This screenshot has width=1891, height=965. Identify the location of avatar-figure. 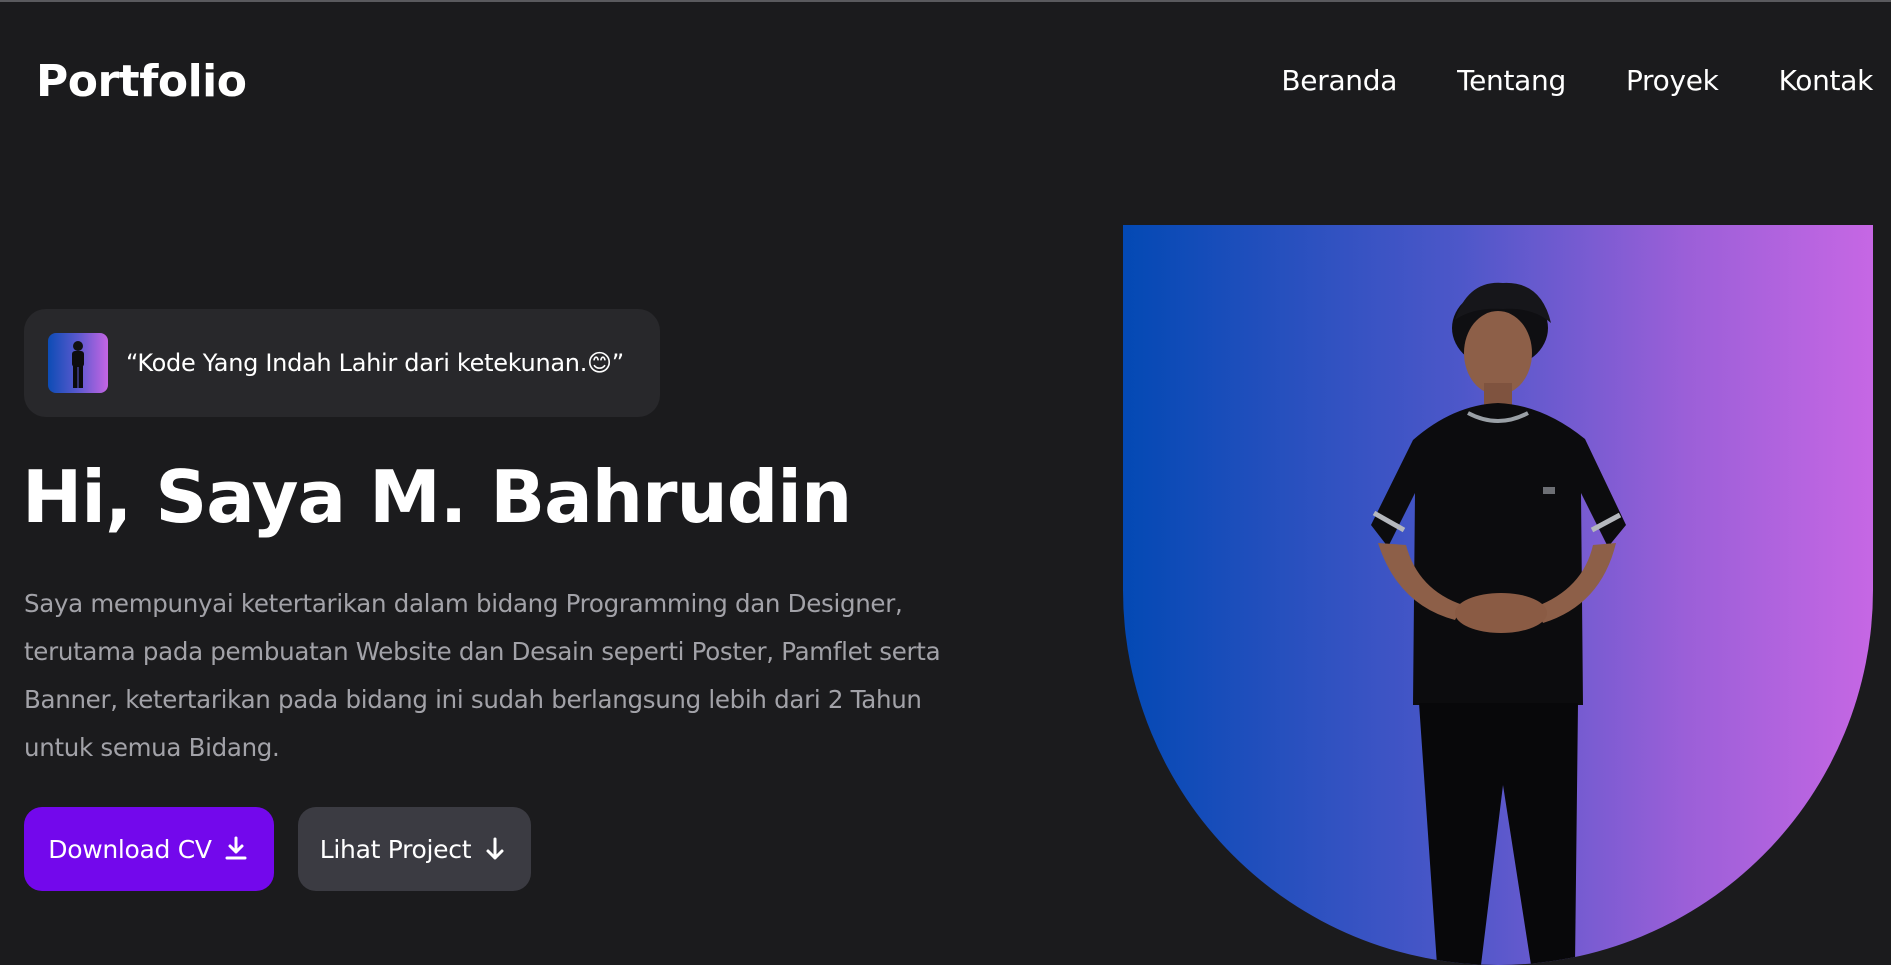
(78, 364).